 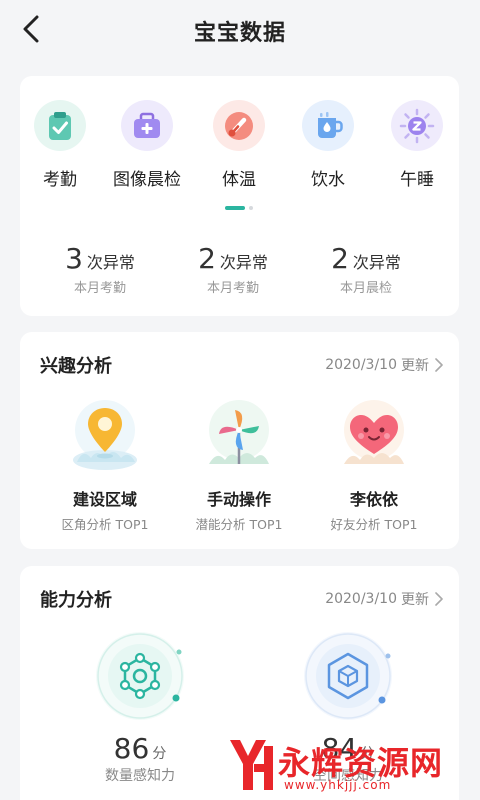 I want to click on interest-item: 手动操作 潜能分析 TOP1, so click(x=239, y=465).